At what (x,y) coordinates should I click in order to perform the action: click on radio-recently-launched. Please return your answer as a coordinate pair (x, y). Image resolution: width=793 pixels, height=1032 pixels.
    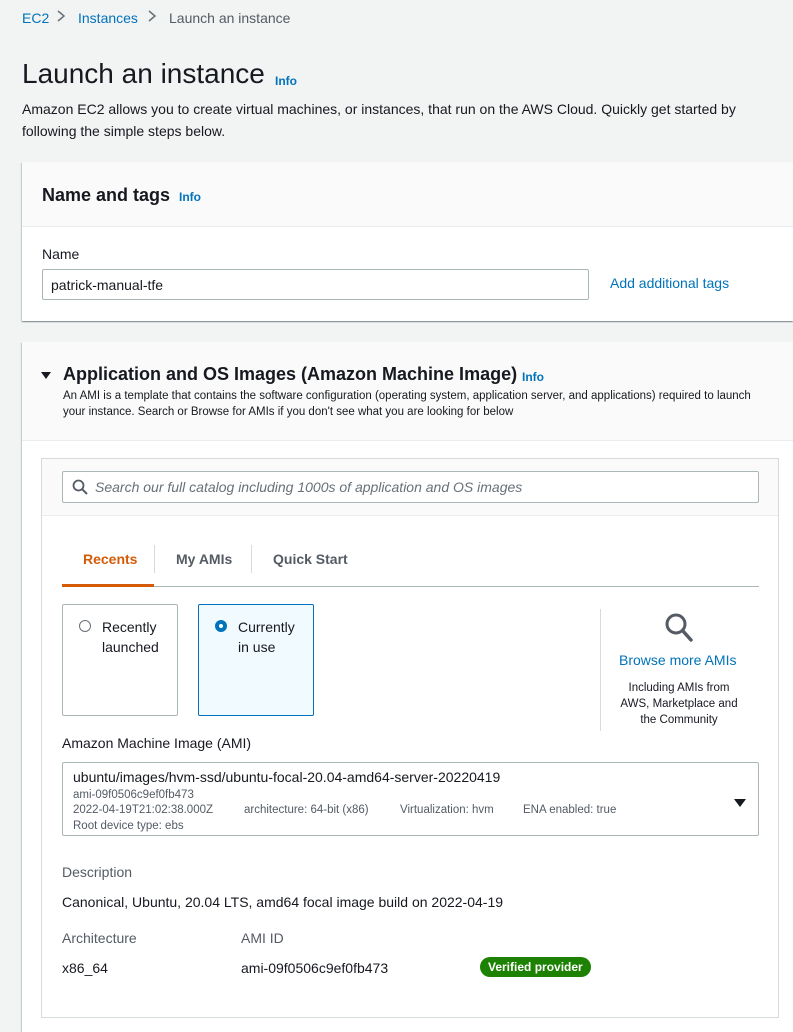
    Looking at the image, I should click on (85, 626).